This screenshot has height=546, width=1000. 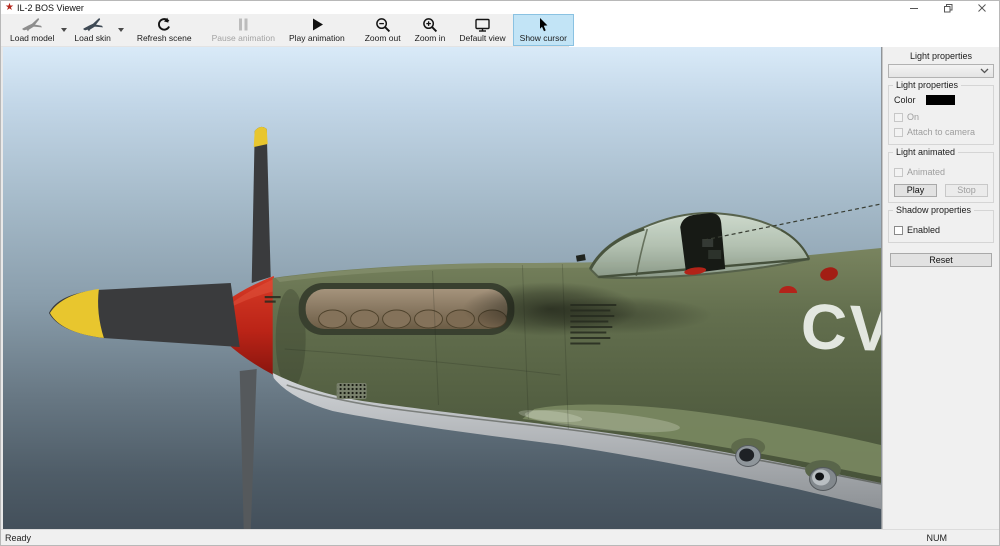 I want to click on play-icon, so click(x=317, y=24).